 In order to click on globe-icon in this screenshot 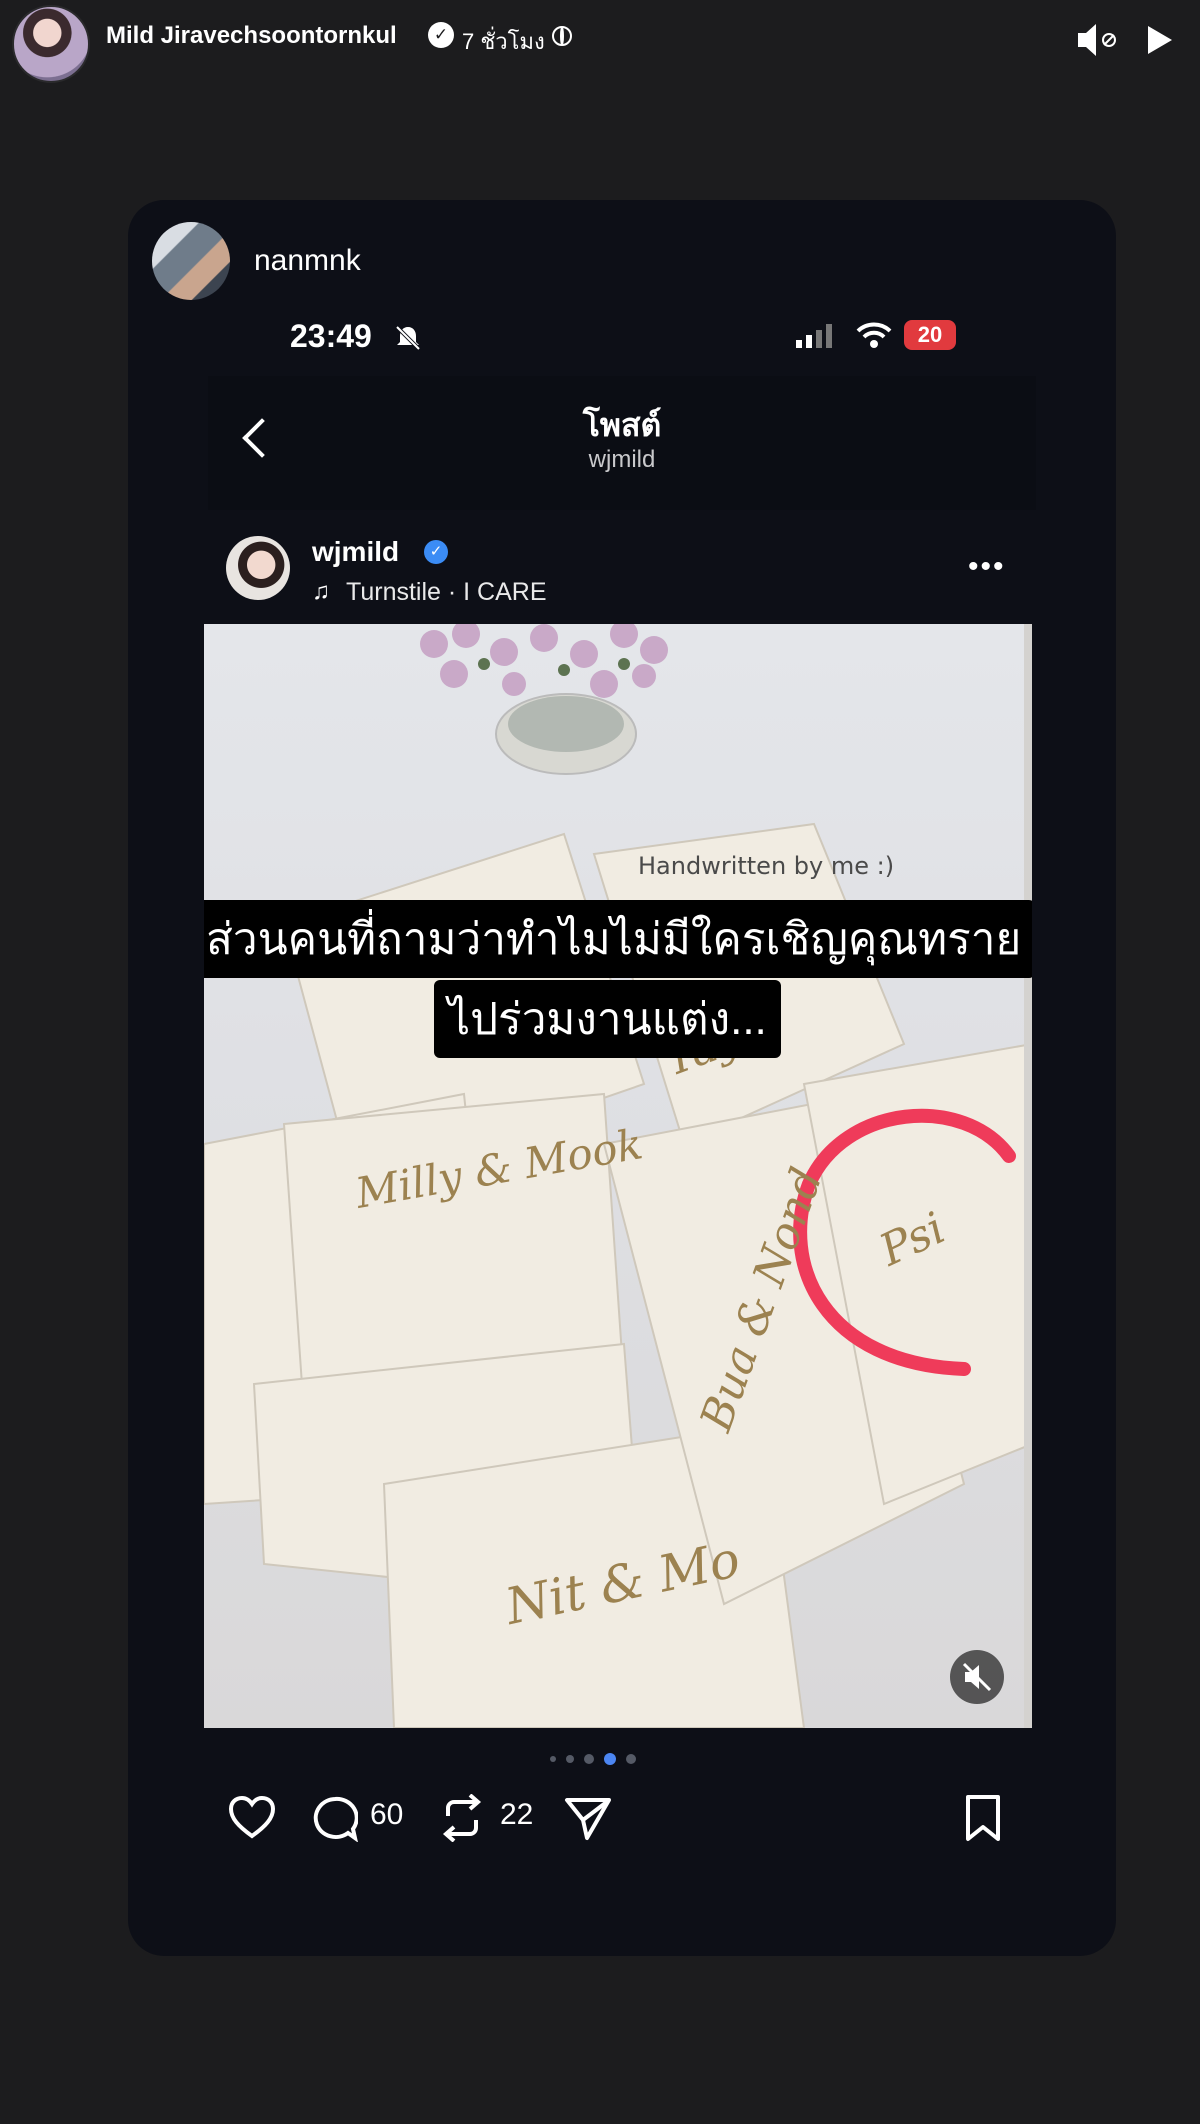, I will do `click(562, 36)`.